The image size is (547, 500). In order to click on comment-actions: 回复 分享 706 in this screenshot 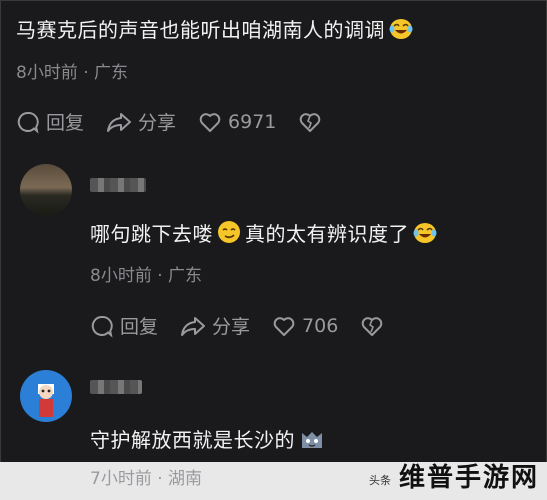, I will do `click(251, 325)`.